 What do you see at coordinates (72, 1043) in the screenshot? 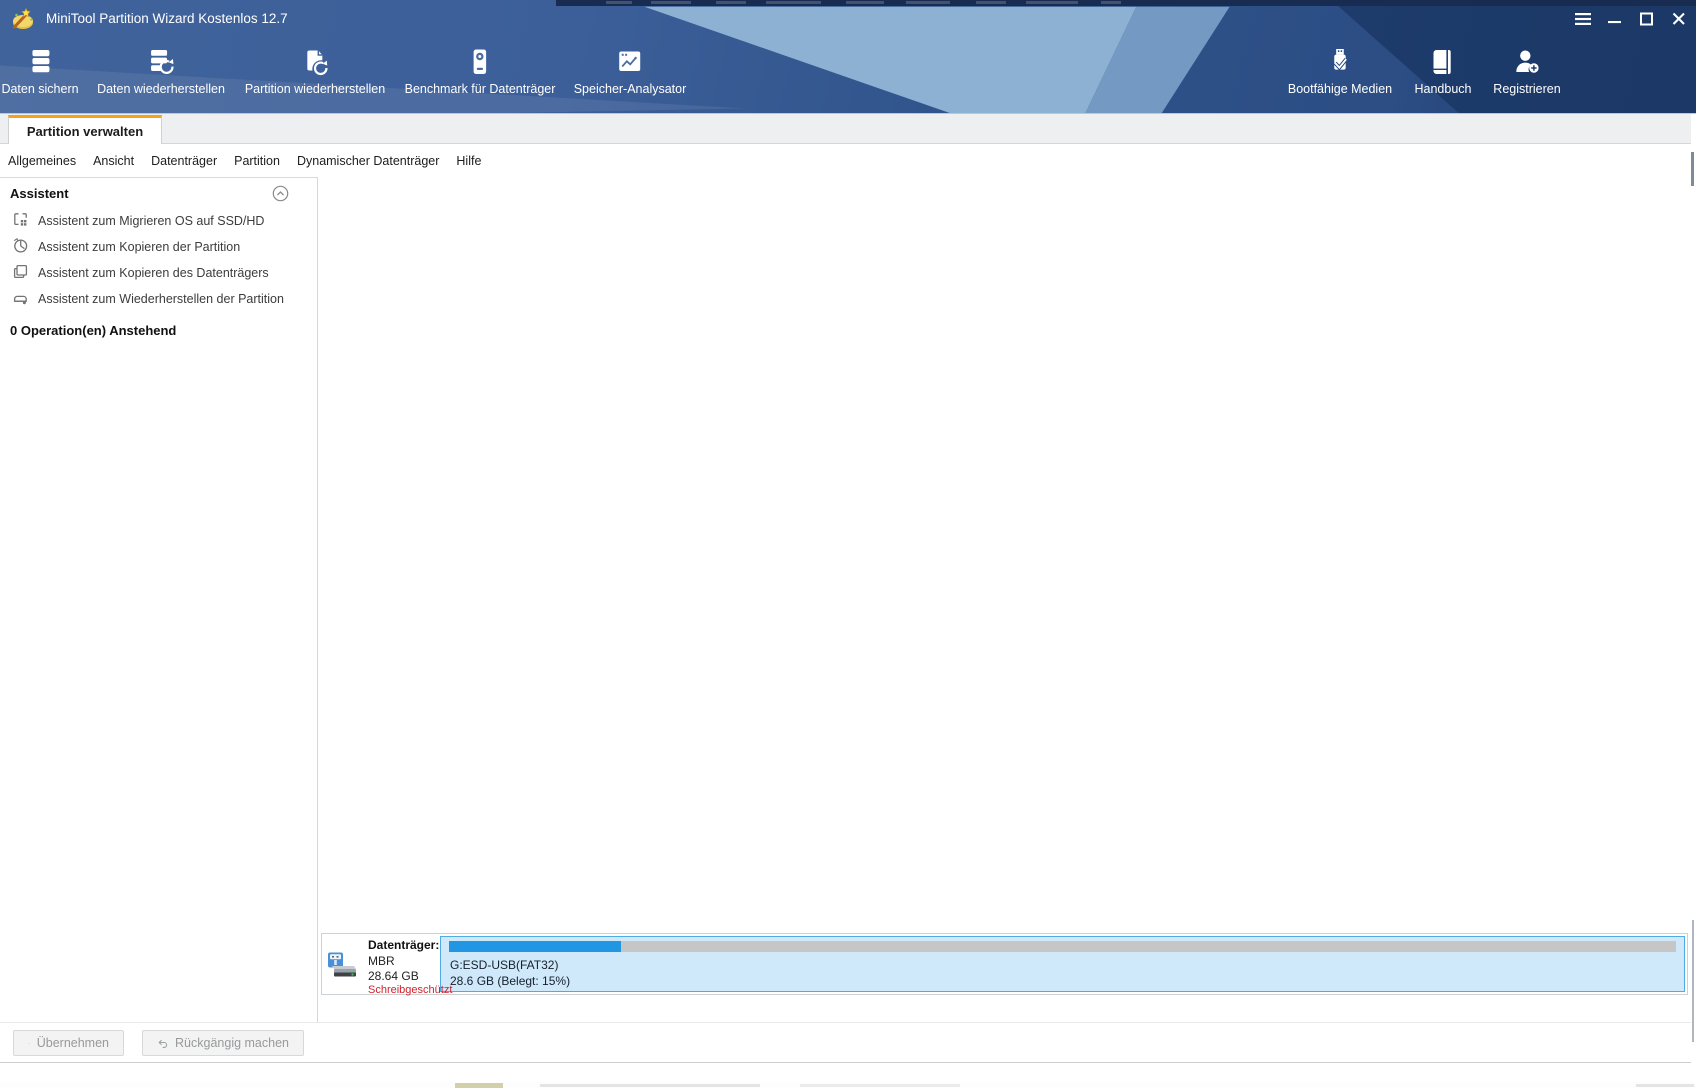
I see `apply-button-label: Übernehmen` at bounding box center [72, 1043].